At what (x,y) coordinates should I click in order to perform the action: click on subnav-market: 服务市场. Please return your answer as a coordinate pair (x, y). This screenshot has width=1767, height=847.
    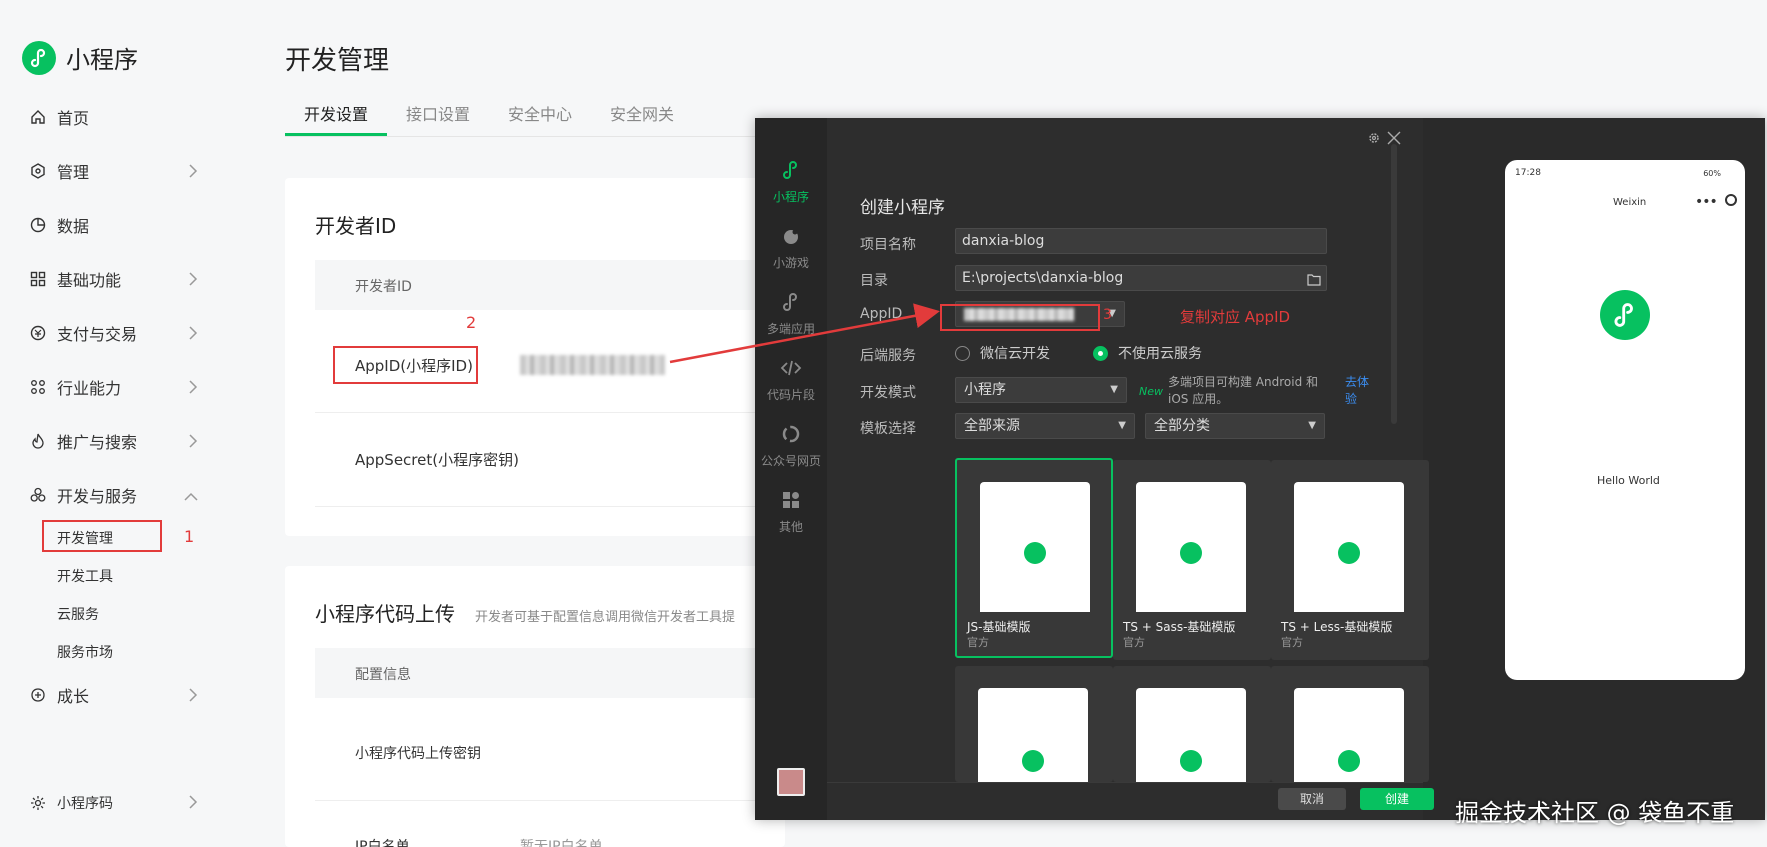
    Looking at the image, I should click on (85, 652).